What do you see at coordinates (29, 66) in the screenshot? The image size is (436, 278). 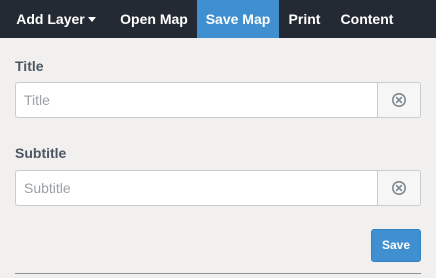 I see `title-label: Title` at bounding box center [29, 66].